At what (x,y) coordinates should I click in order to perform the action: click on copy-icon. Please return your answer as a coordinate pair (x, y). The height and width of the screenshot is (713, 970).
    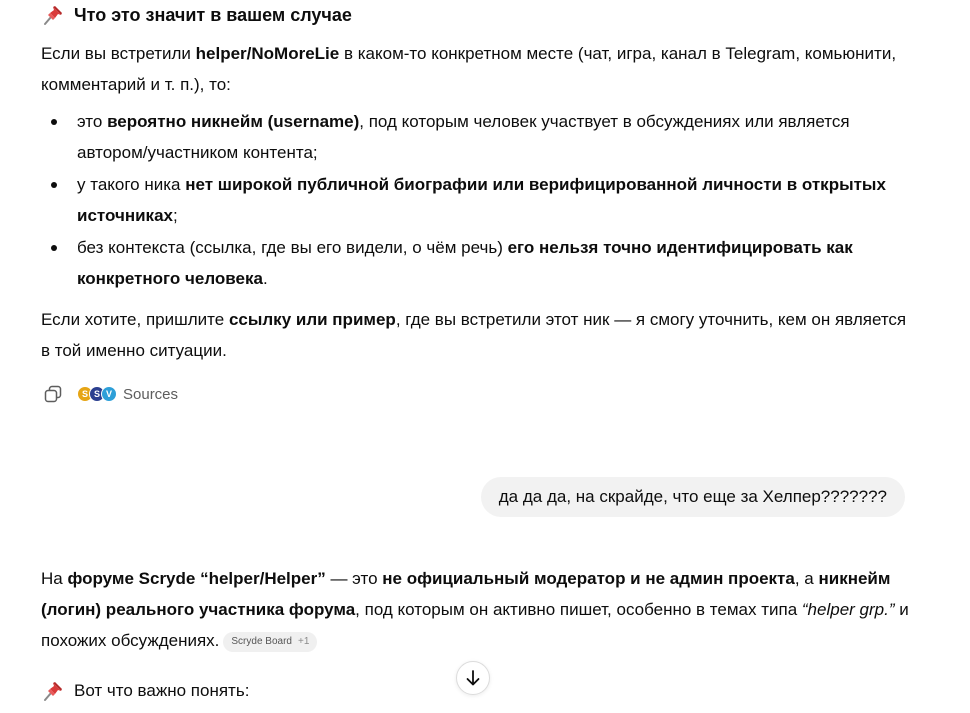
    Looking at the image, I should click on (53, 394).